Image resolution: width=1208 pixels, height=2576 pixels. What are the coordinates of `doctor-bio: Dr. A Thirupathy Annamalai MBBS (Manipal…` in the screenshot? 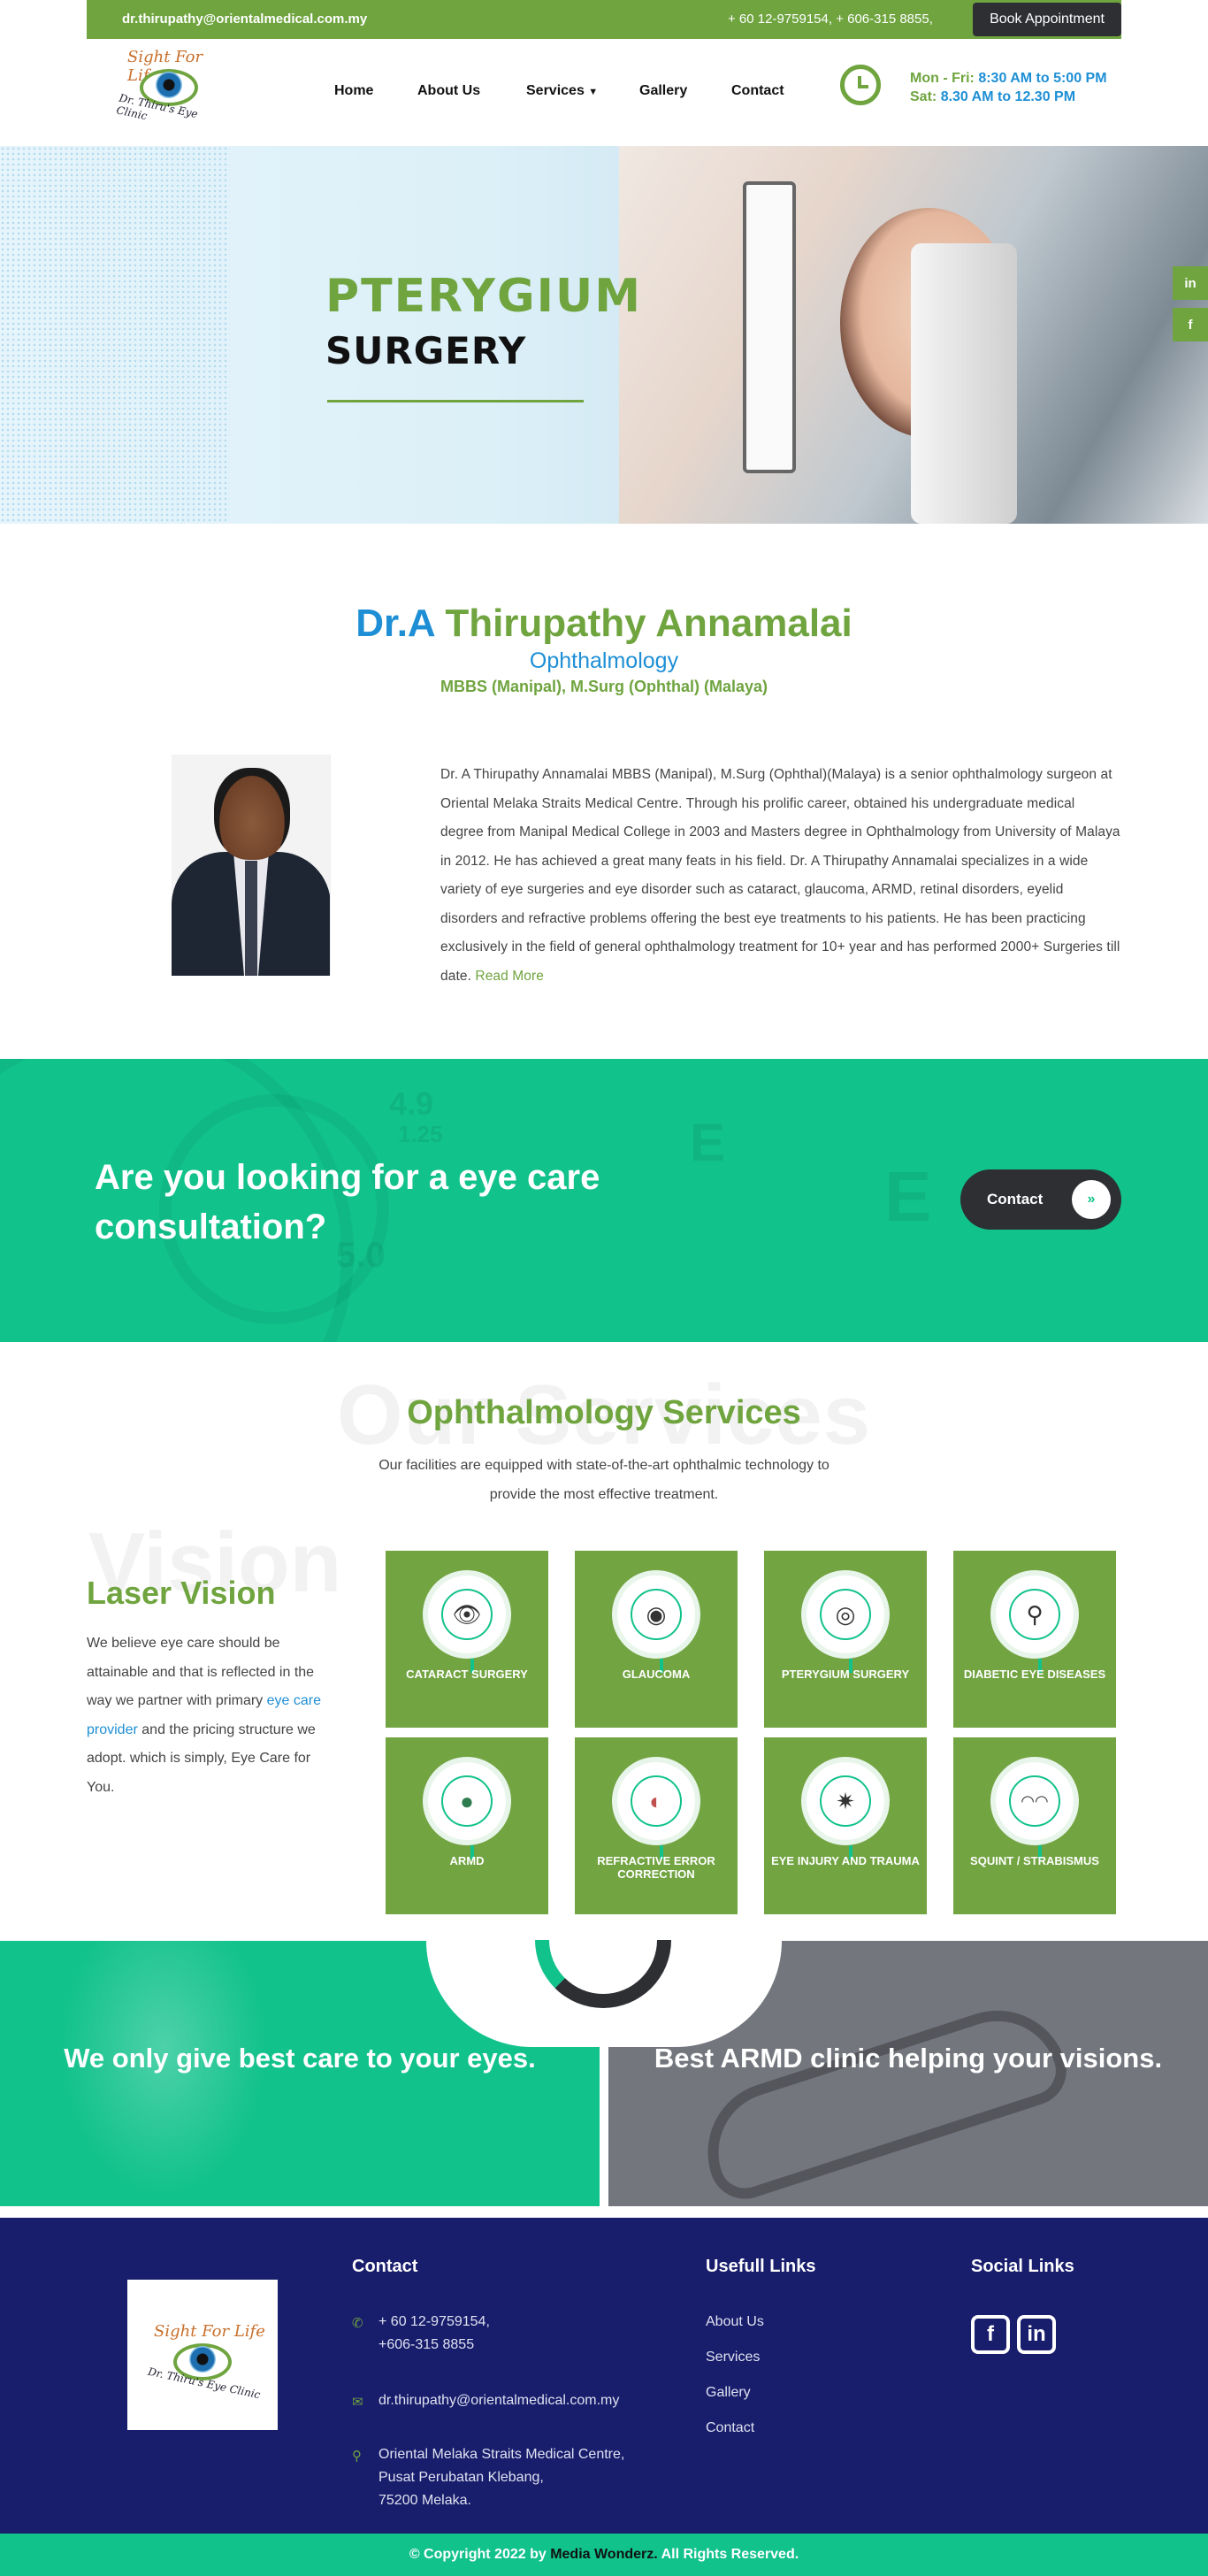 It's located at (781, 876).